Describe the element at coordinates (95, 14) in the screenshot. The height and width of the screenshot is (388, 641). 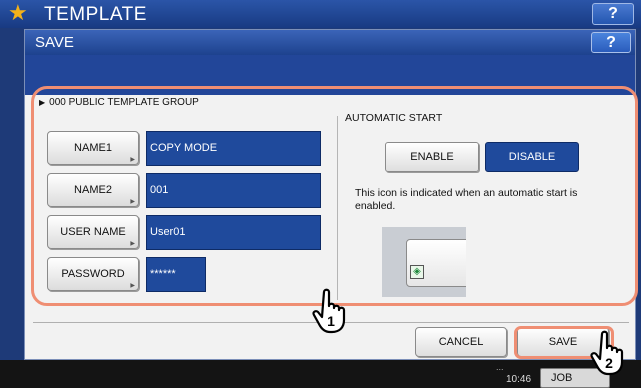
I see `background-window-title: TEMPLATE` at that location.